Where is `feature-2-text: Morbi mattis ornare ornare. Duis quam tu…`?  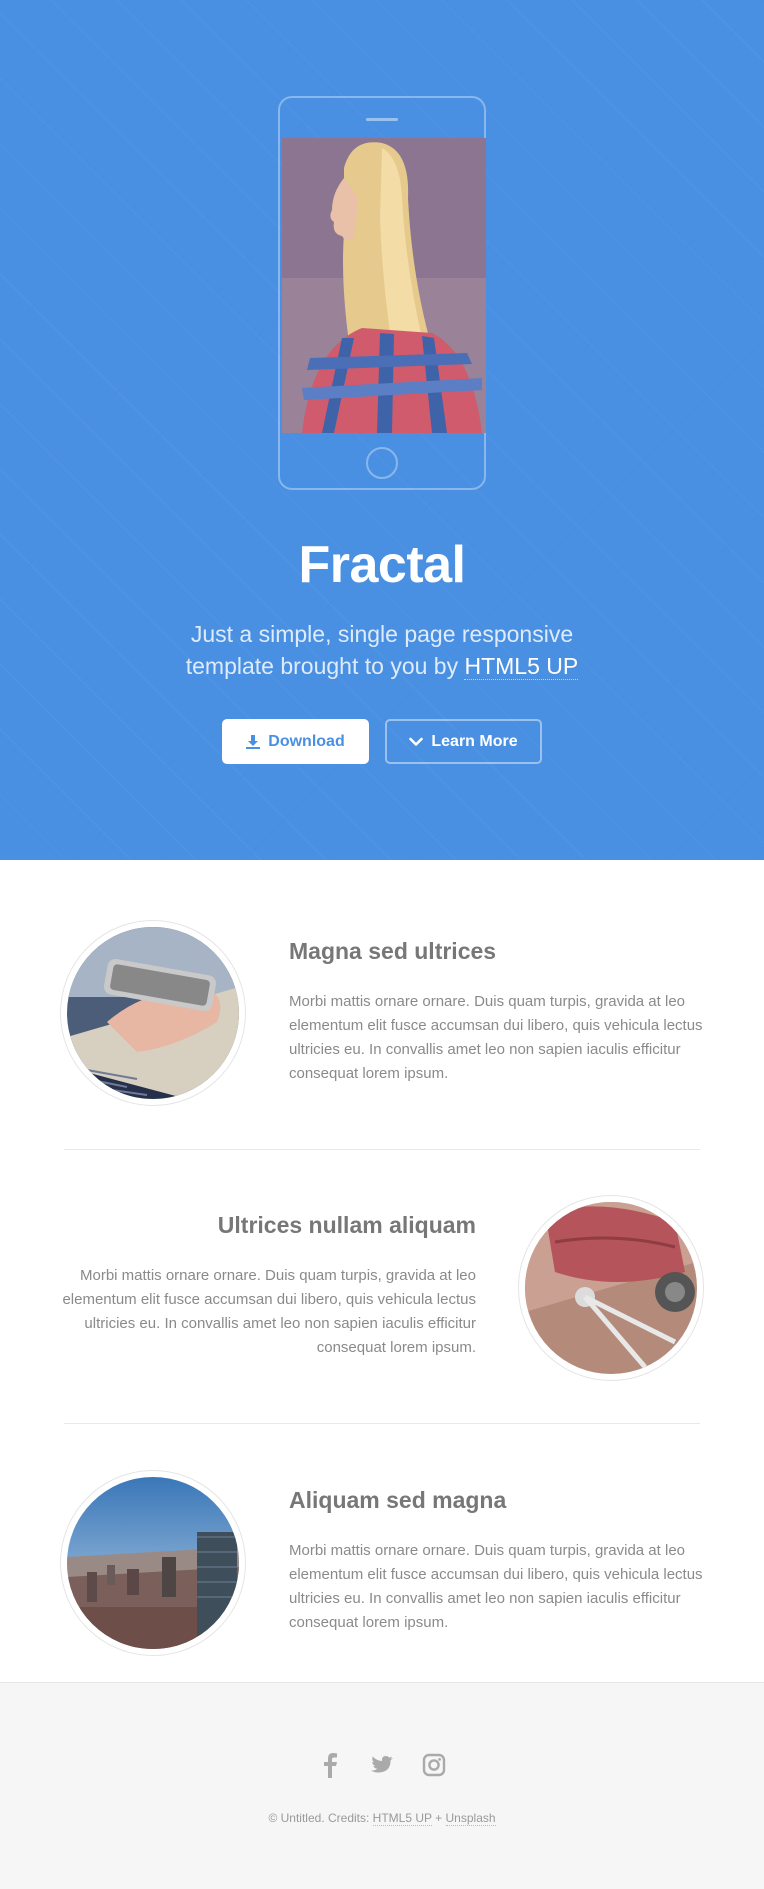
feature-2-text: Morbi mattis ornare ornare. Duis quam tu… is located at coordinates (269, 1311).